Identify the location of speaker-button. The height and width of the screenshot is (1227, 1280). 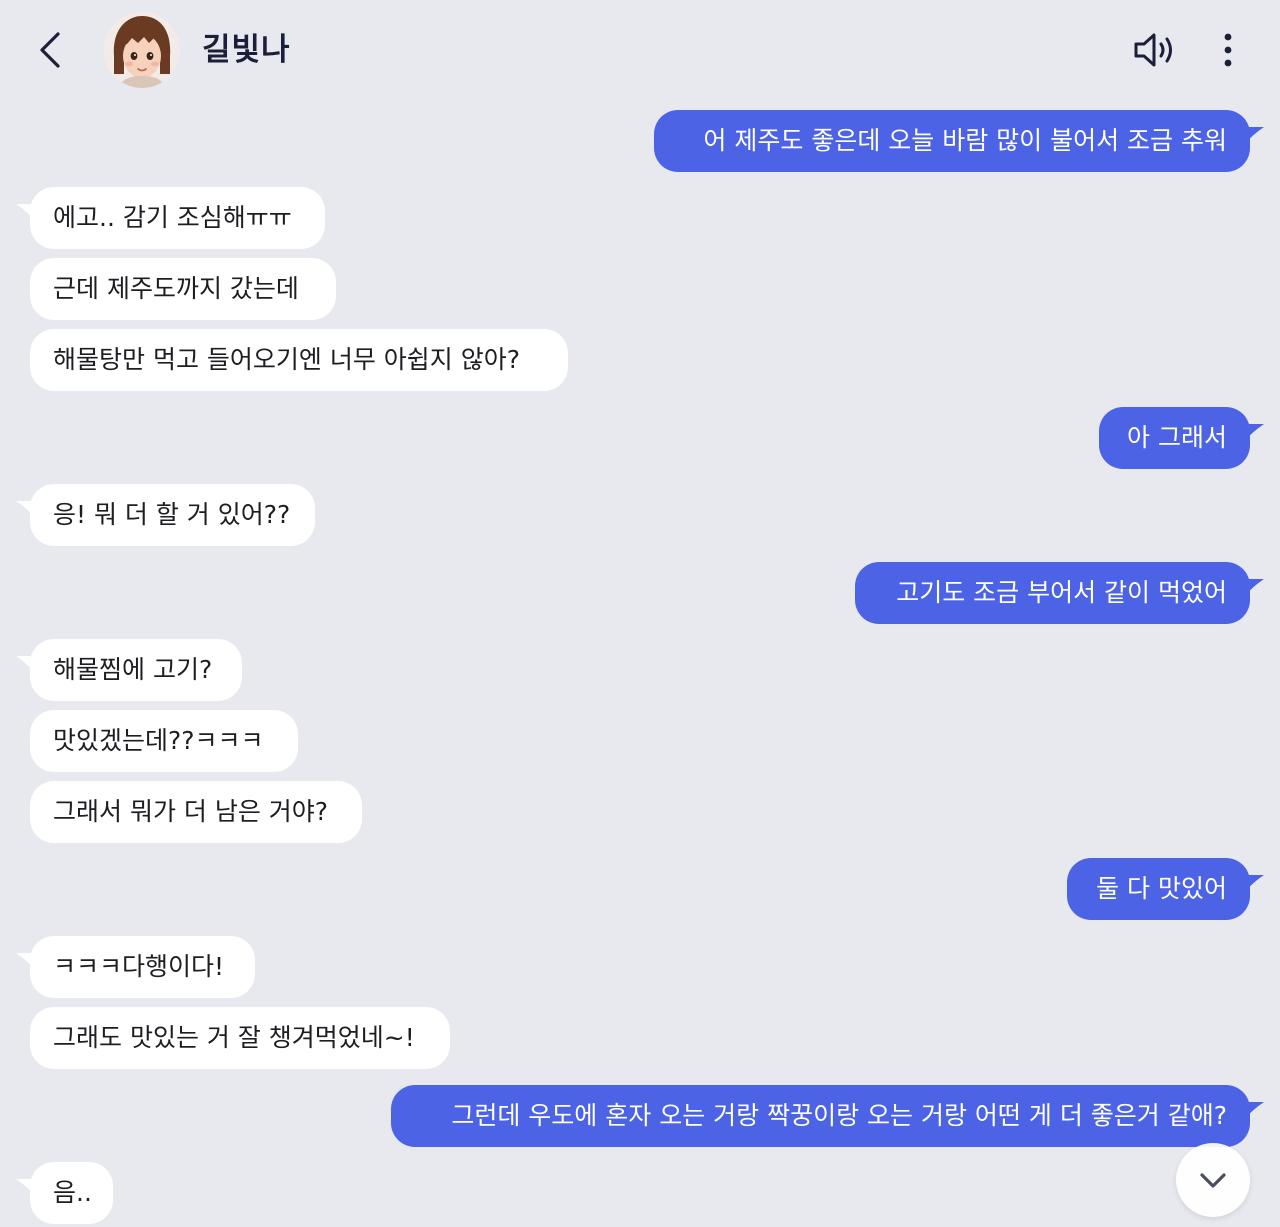
(1154, 50).